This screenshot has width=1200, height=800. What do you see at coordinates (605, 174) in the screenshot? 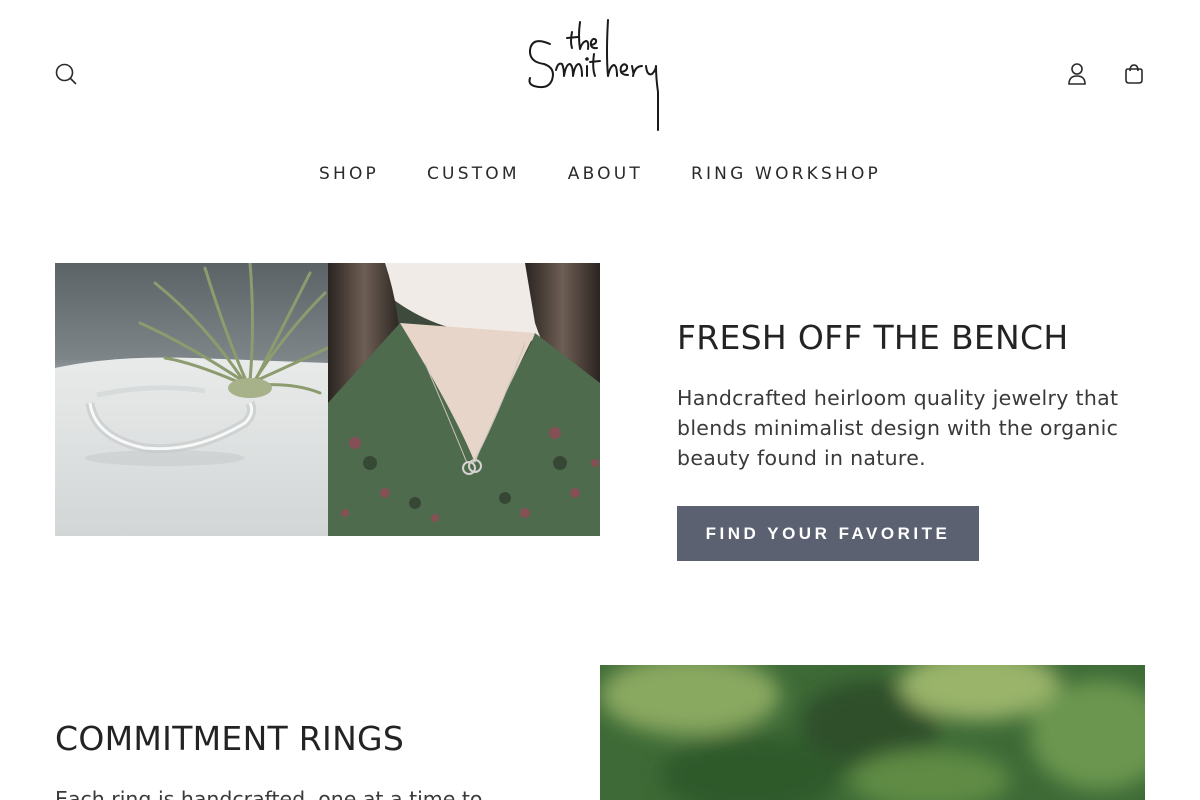
I see `nav-item-about: ABOUT` at bounding box center [605, 174].